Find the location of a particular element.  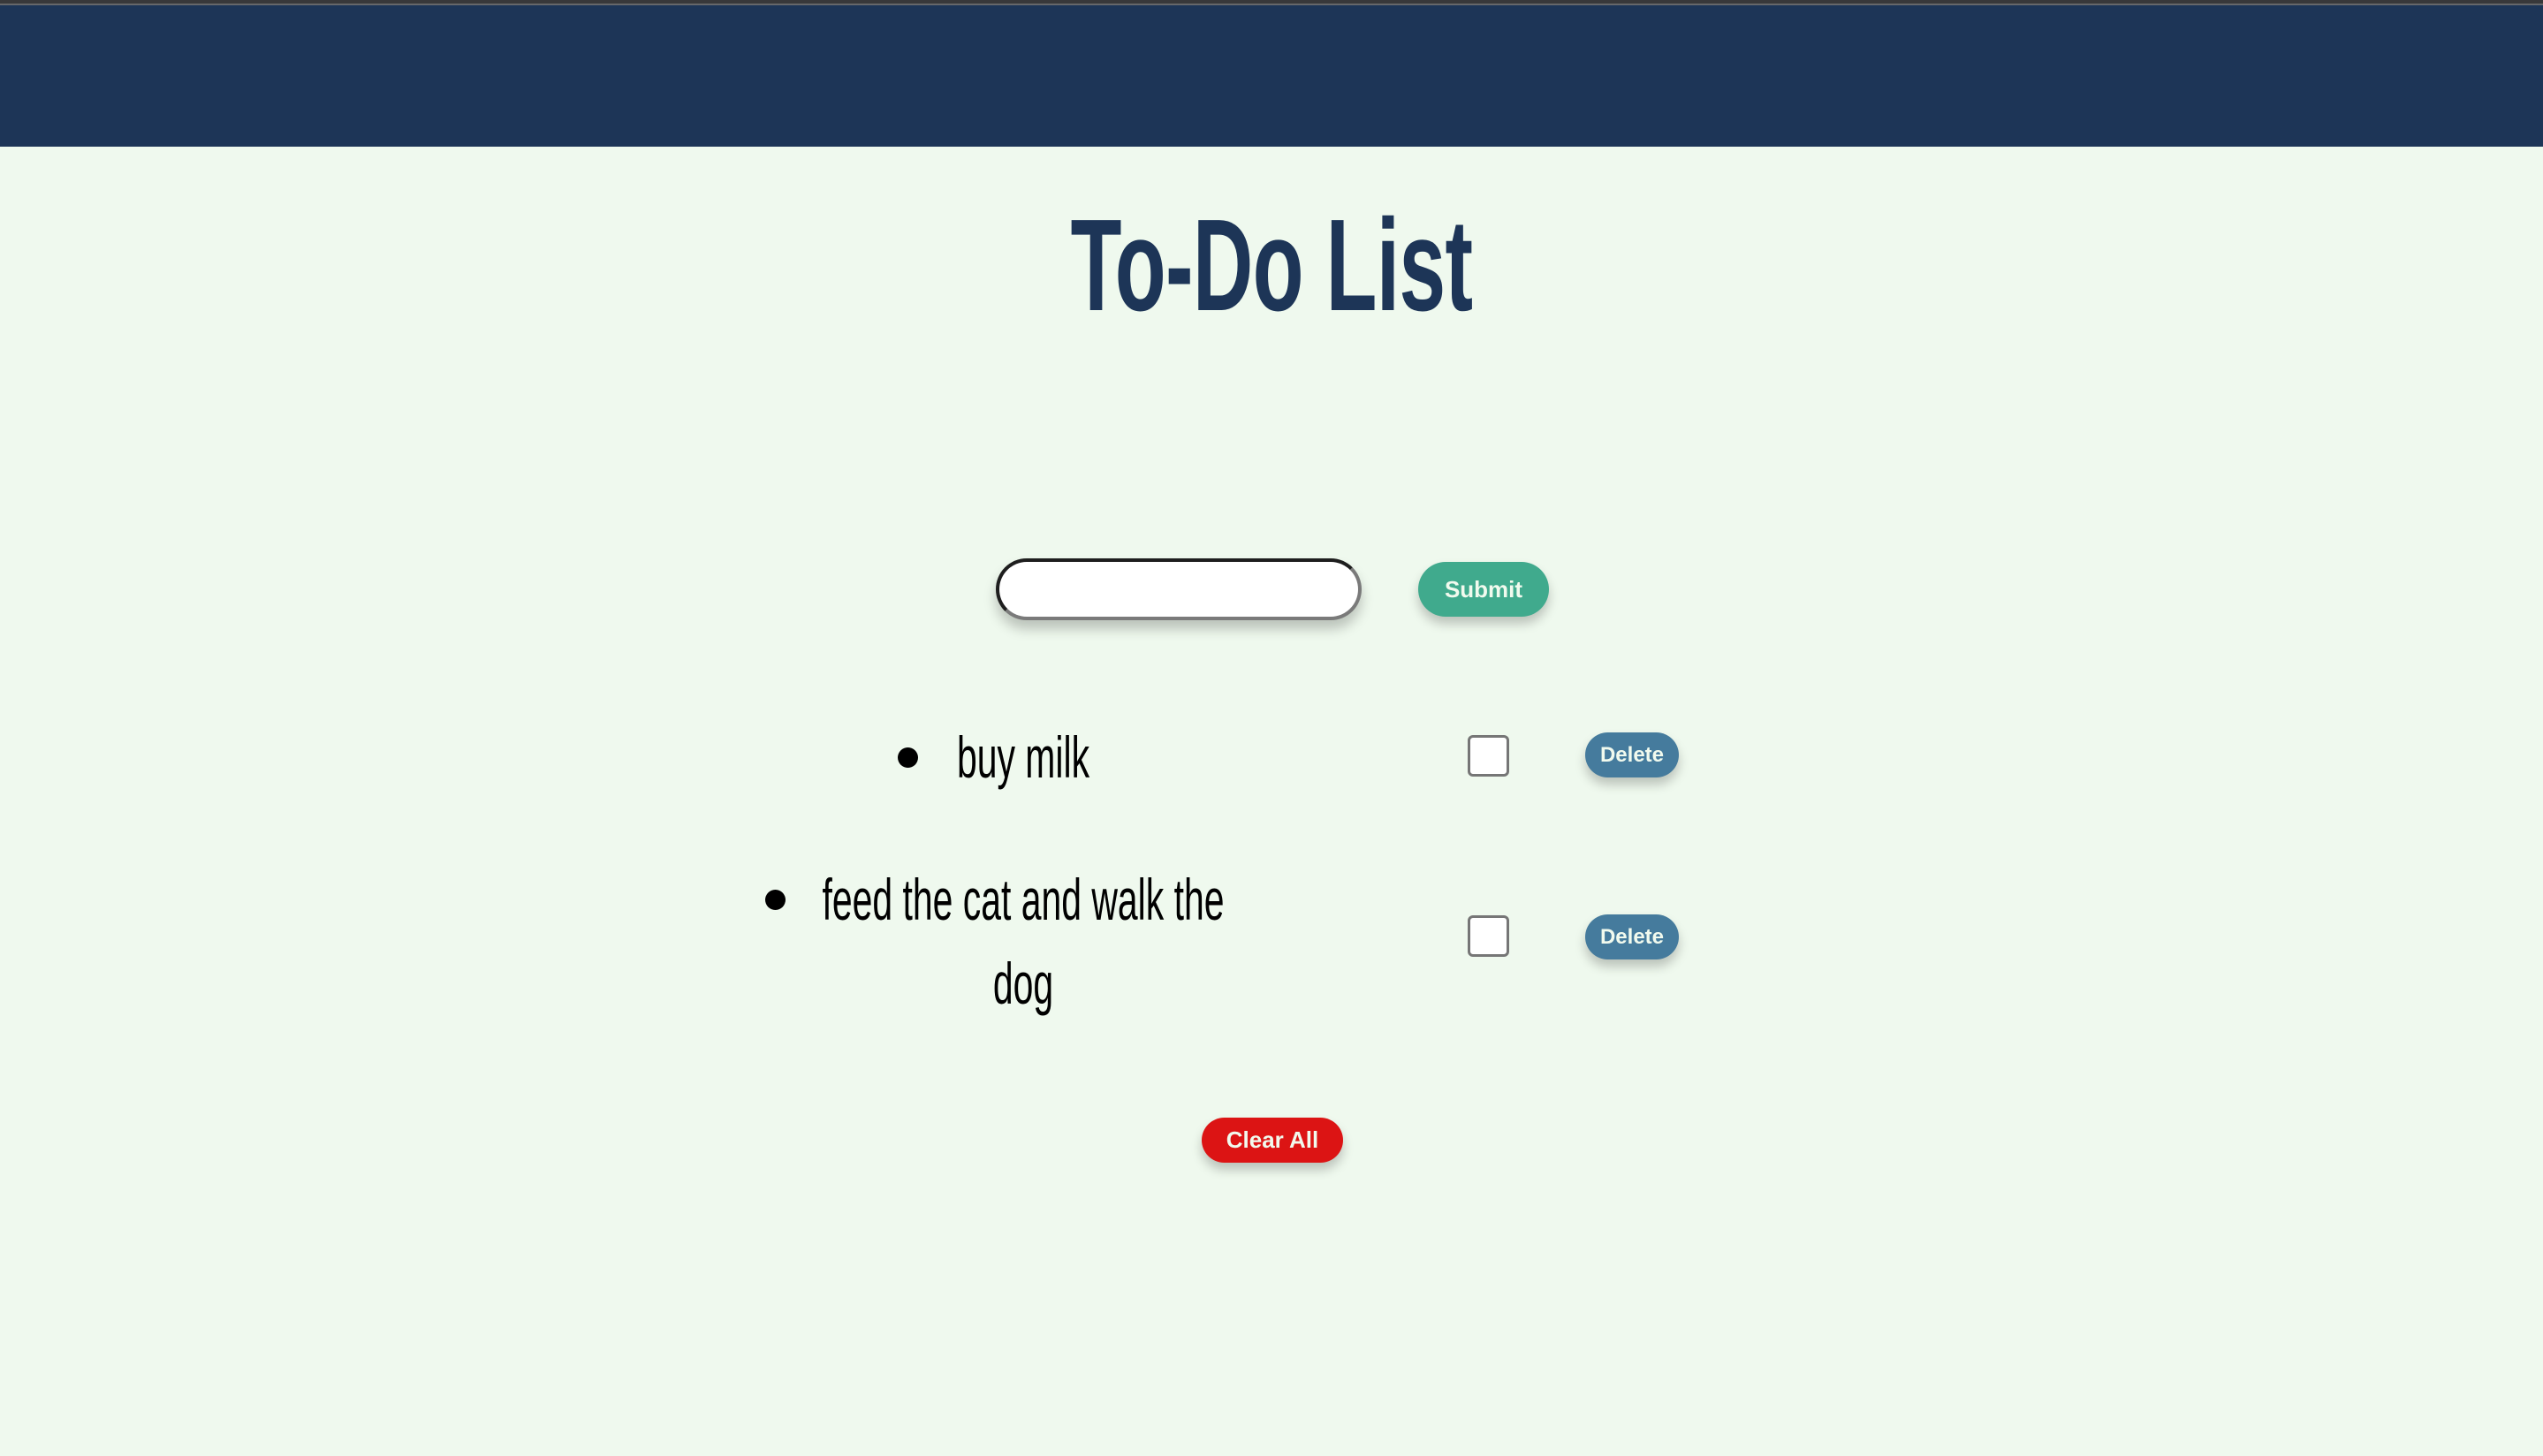

todo-item-text: buy milk is located at coordinates (1023, 757).